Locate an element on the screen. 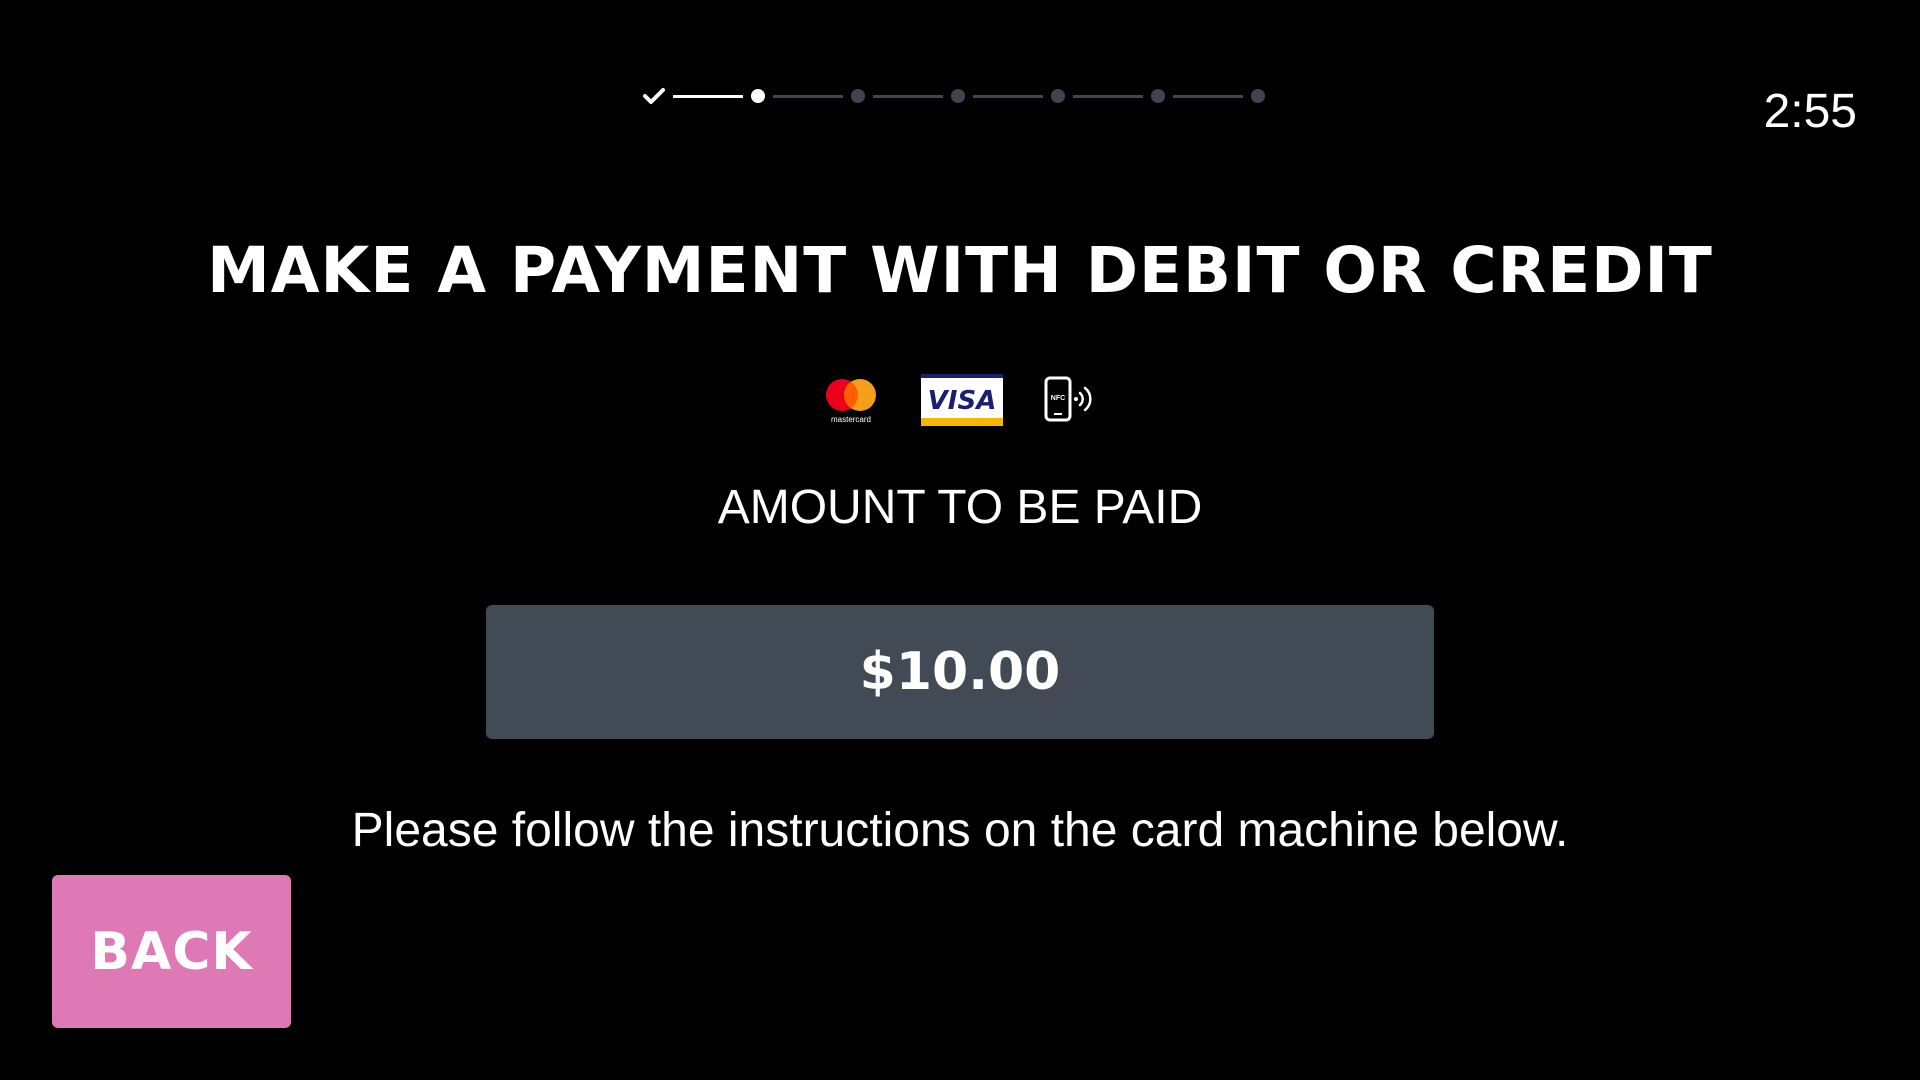 The height and width of the screenshot is (1080, 1920). amount-display: $10.00 is located at coordinates (960, 672).